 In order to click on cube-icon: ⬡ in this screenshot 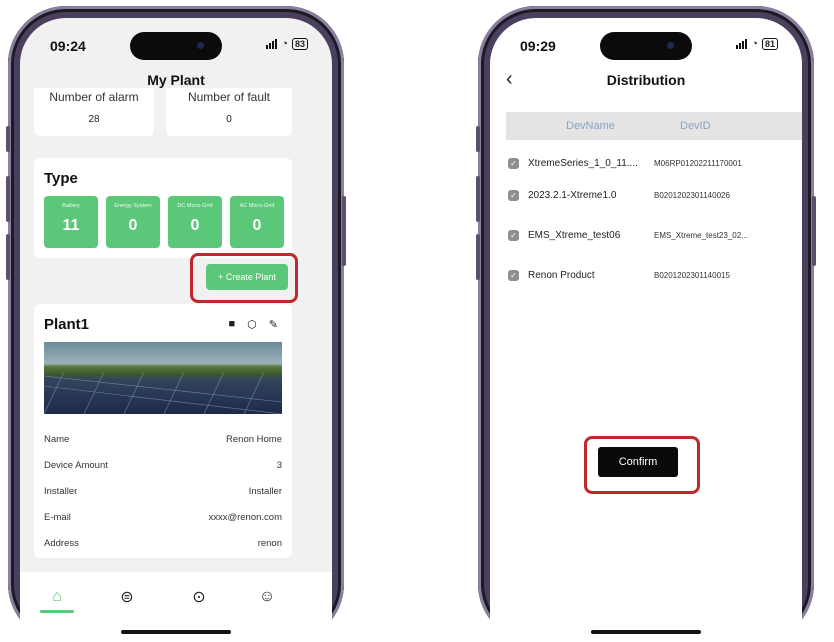, I will do `click(252, 324)`.